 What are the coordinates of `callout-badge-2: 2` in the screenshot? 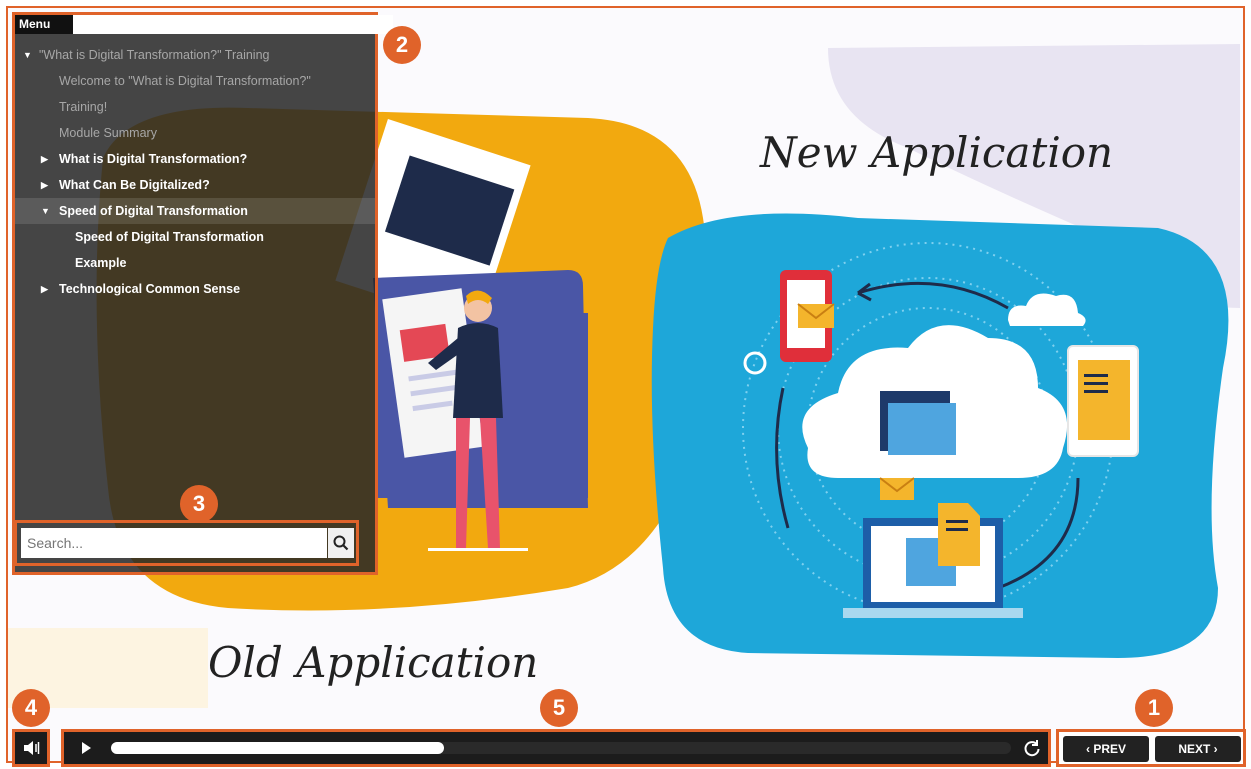 It's located at (402, 45).